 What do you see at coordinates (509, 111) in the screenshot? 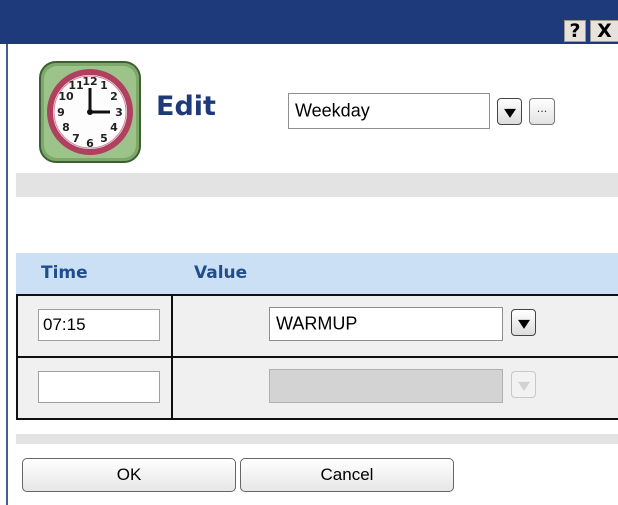
I see `schedule-dropdown-button` at bounding box center [509, 111].